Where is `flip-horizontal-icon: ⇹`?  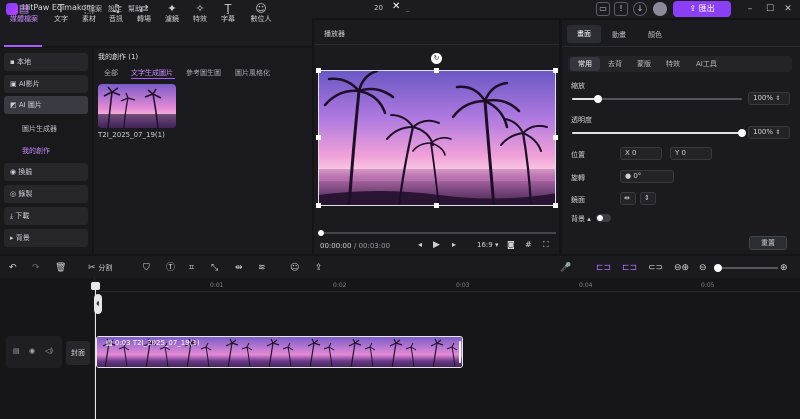 flip-horizontal-icon: ⇹ is located at coordinates (628, 198).